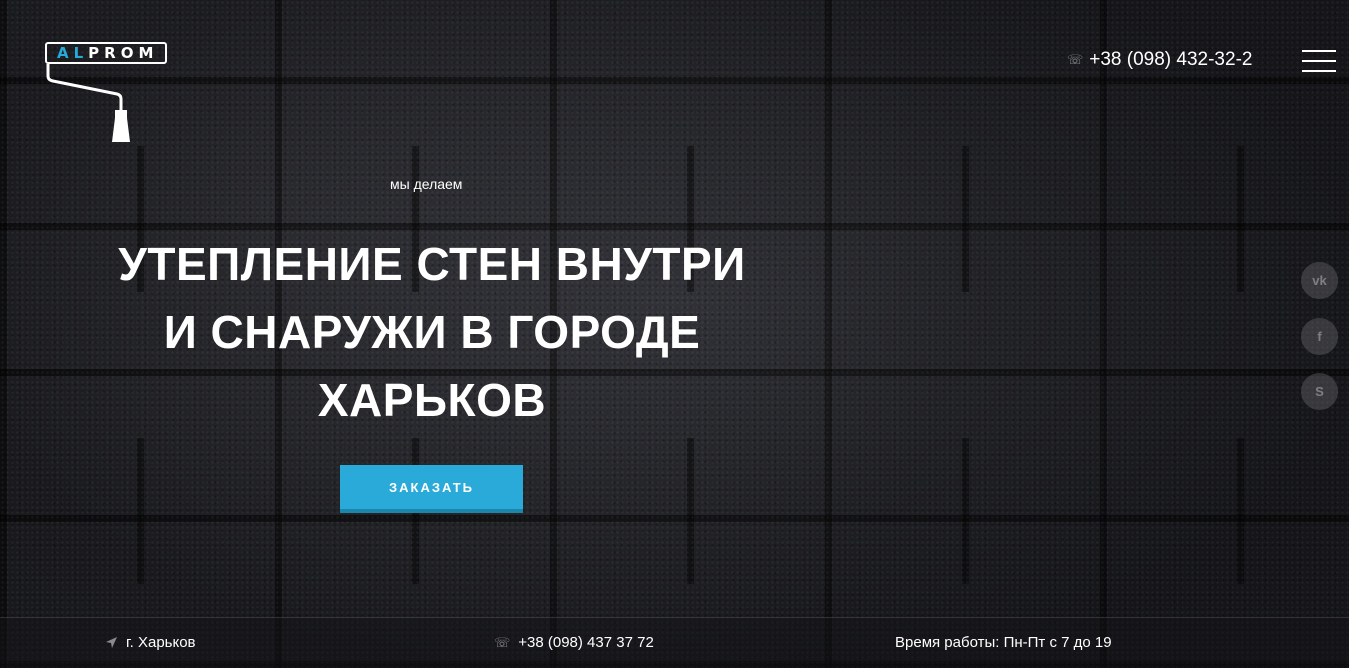 The width and height of the screenshot is (1349, 668). I want to click on footer-phone: ☏ +38 (098) 437 37 72, so click(574, 642).